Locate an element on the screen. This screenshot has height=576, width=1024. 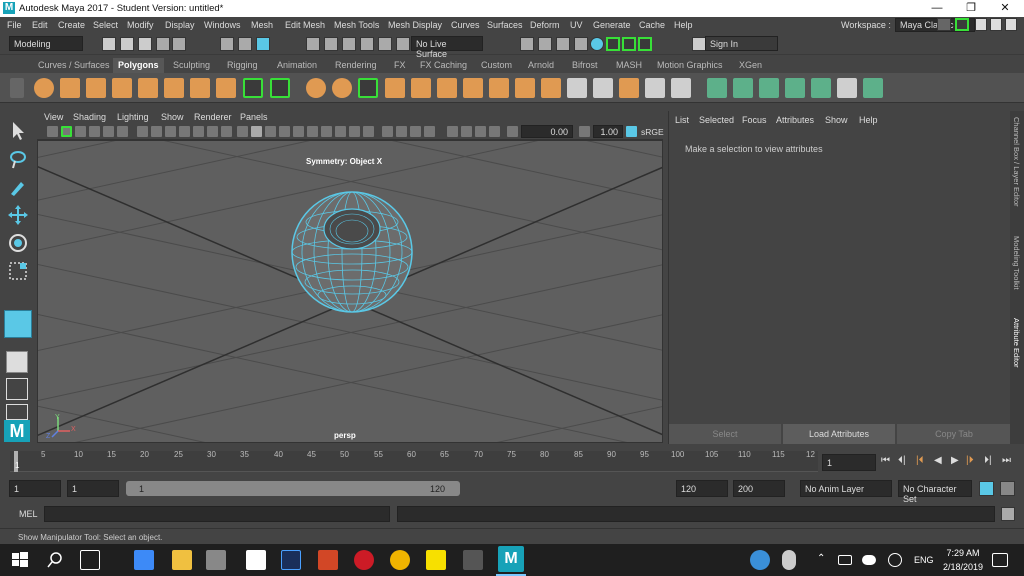
grid-toggle-icon is located at coordinates (142, 131).